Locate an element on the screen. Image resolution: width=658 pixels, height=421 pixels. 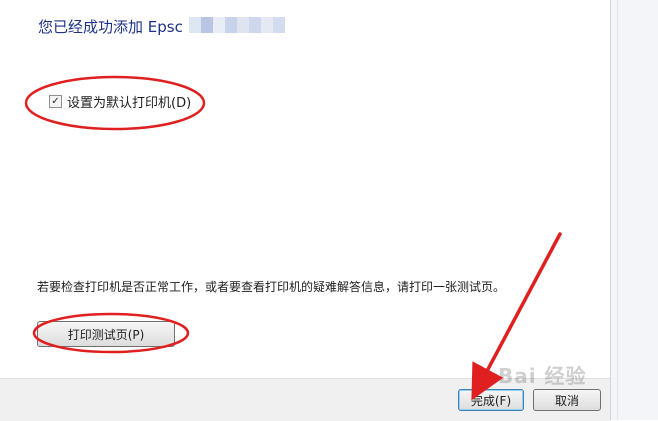
dialog-title: 您已经成功添加 Epsc is located at coordinates (110, 27).